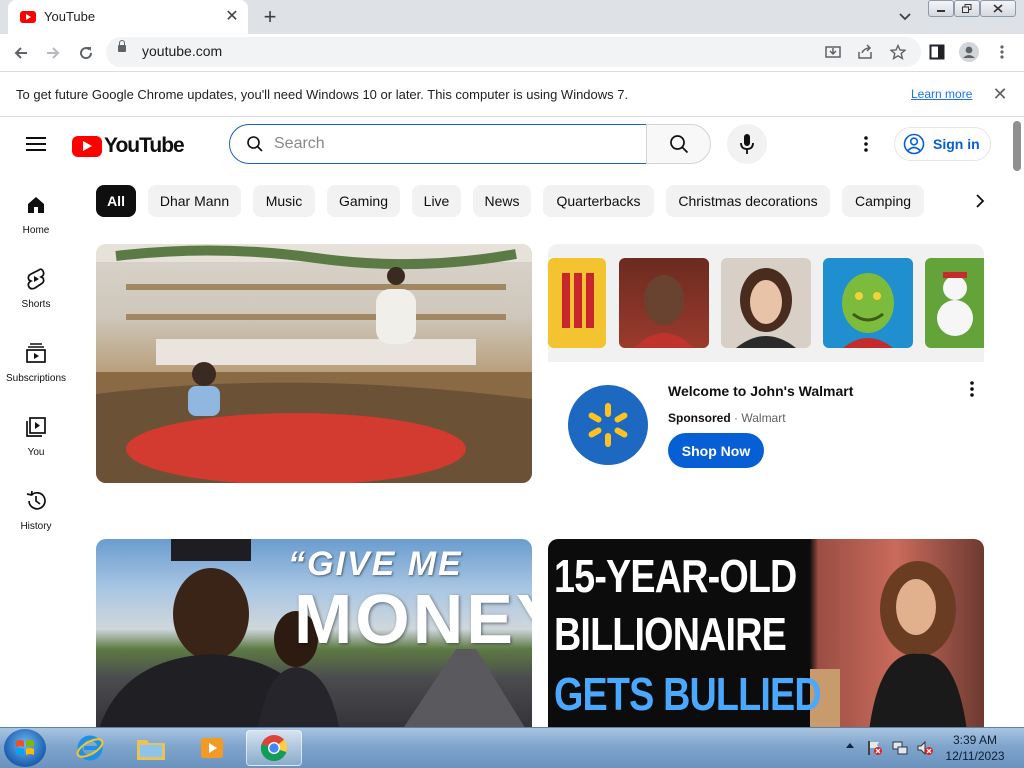 This screenshot has width=1024, height=768. What do you see at coordinates (883, 201) in the screenshot?
I see `chip-camping: Camping` at bounding box center [883, 201].